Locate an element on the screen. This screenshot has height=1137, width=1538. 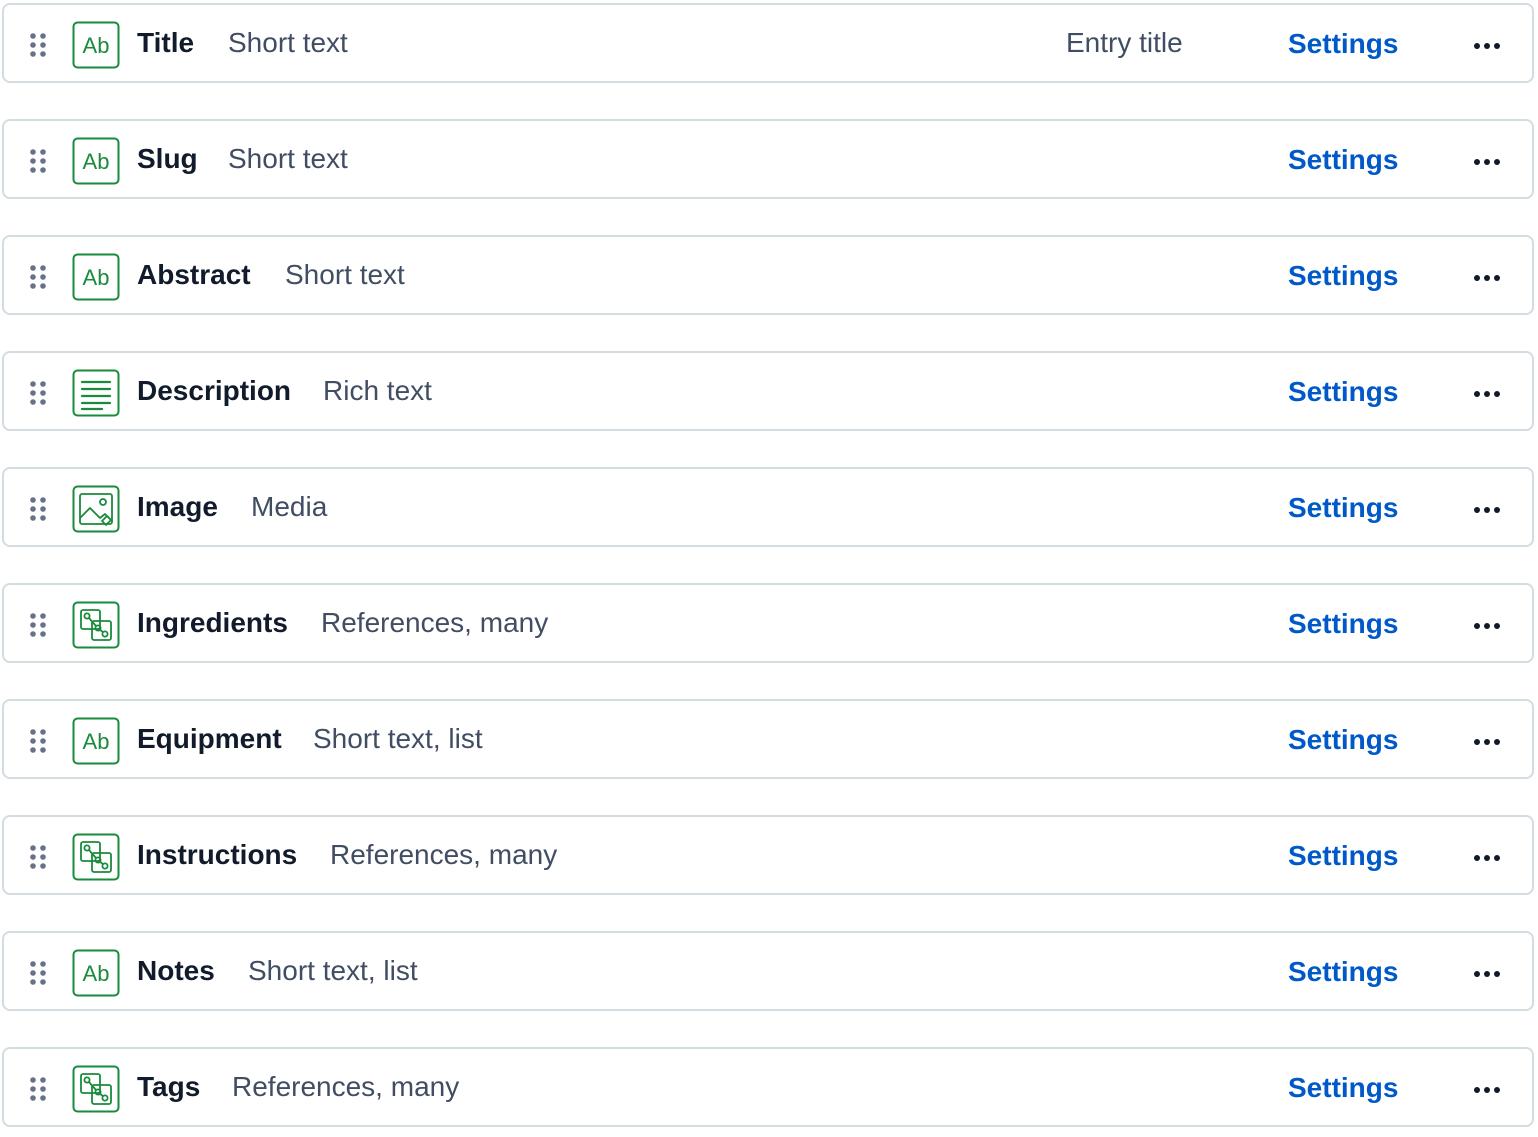
field-row-abstract: Ab Abstract Short text Settings is located at coordinates (768, 275).